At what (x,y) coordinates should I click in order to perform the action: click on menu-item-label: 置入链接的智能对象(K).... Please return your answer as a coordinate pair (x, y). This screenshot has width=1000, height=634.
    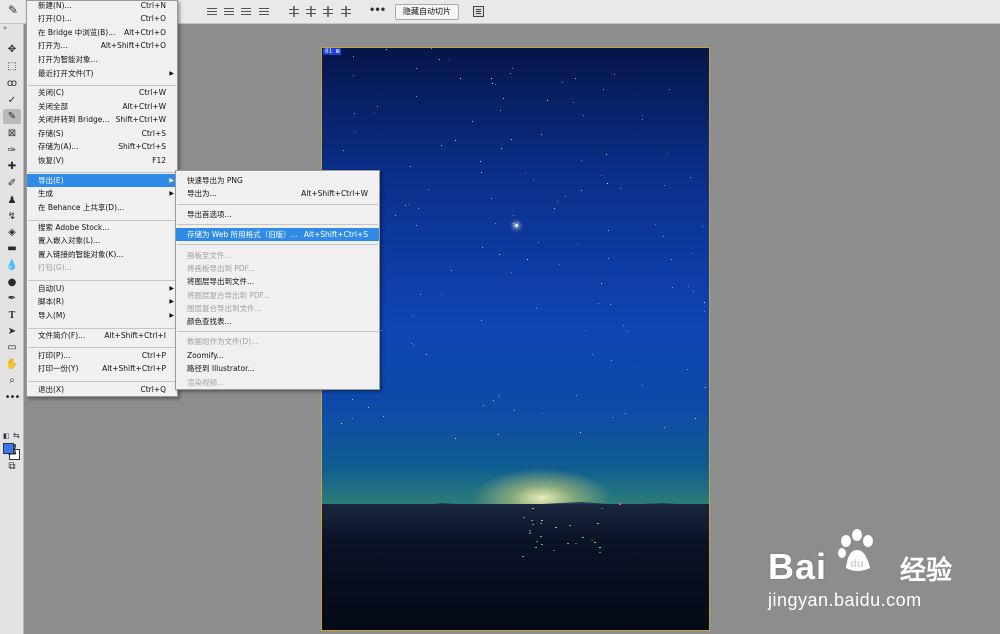
    Looking at the image, I should click on (81, 254).